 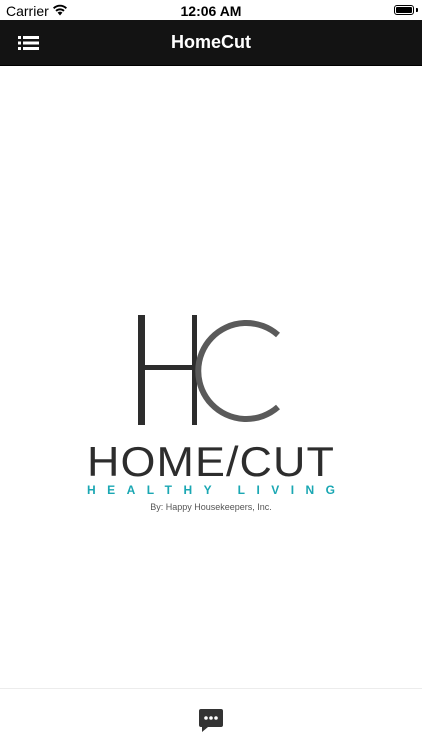 What do you see at coordinates (211, 461) in the screenshot?
I see `logo-wordmark: HOME/CUT` at bounding box center [211, 461].